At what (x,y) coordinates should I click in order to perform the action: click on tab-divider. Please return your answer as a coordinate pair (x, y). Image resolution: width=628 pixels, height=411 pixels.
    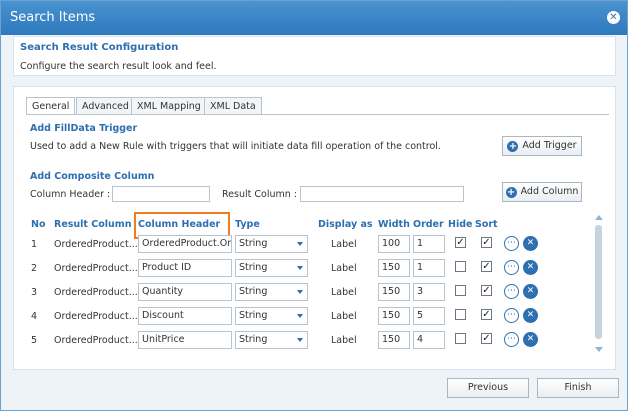
    Looking at the image, I should click on (317, 114).